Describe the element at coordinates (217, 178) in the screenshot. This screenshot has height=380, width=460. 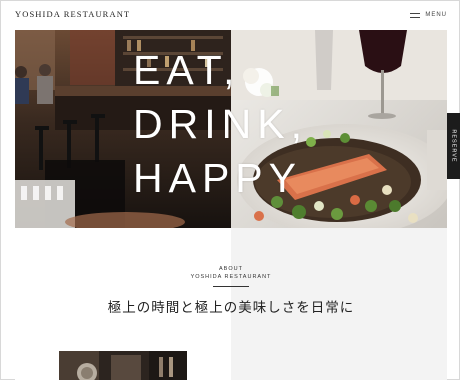
I see `hero-headline-line-3: HAPPY` at that location.